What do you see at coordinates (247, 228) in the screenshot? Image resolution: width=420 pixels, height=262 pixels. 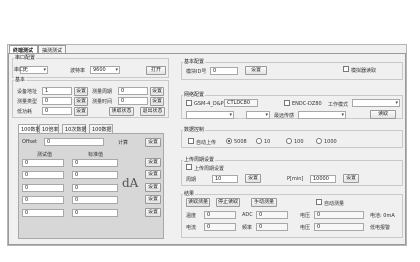 I see `frequency-label: 频率` at bounding box center [247, 228].